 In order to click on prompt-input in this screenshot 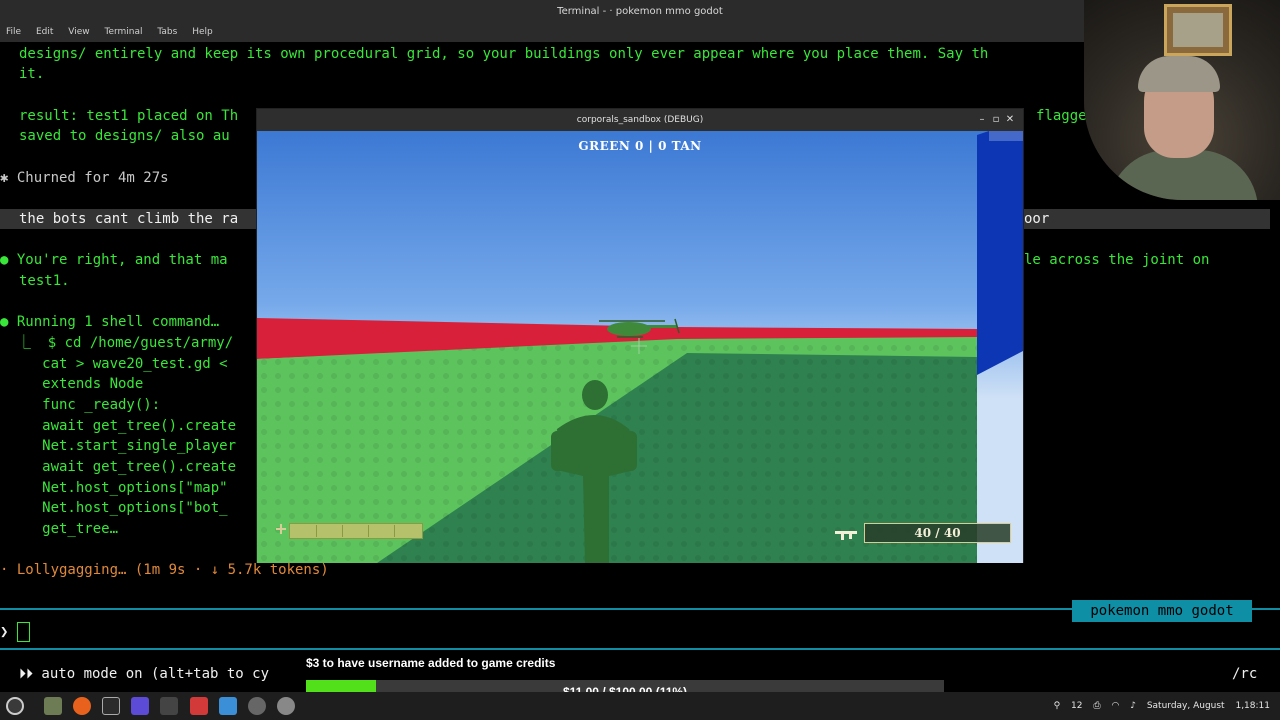, I will do `click(23, 632)`.